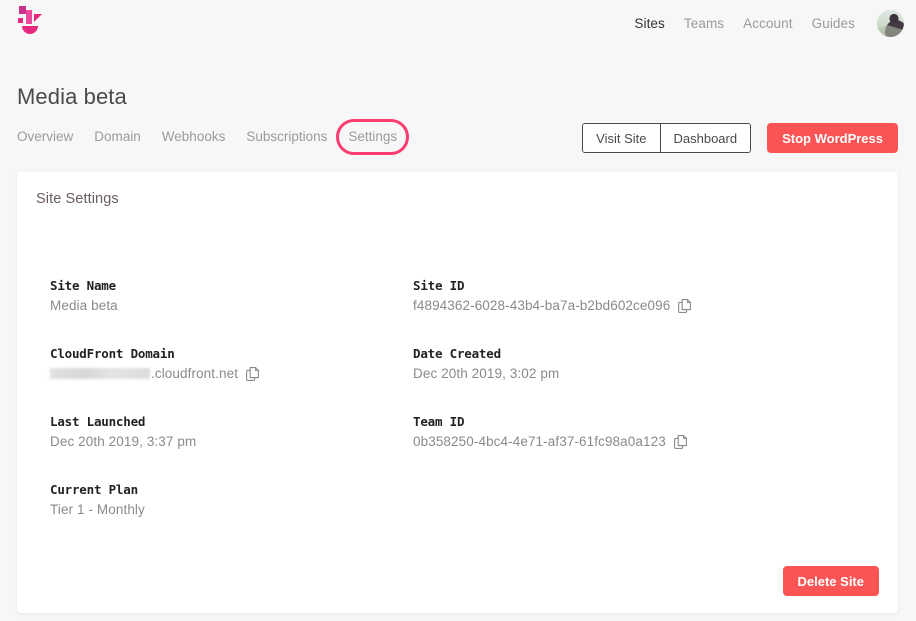  What do you see at coordinates (581, 373) in the screenshot?
I see `field-value-wrap: Dec 20th 2019, 3:02 pm` at bounding box center [581, 373].